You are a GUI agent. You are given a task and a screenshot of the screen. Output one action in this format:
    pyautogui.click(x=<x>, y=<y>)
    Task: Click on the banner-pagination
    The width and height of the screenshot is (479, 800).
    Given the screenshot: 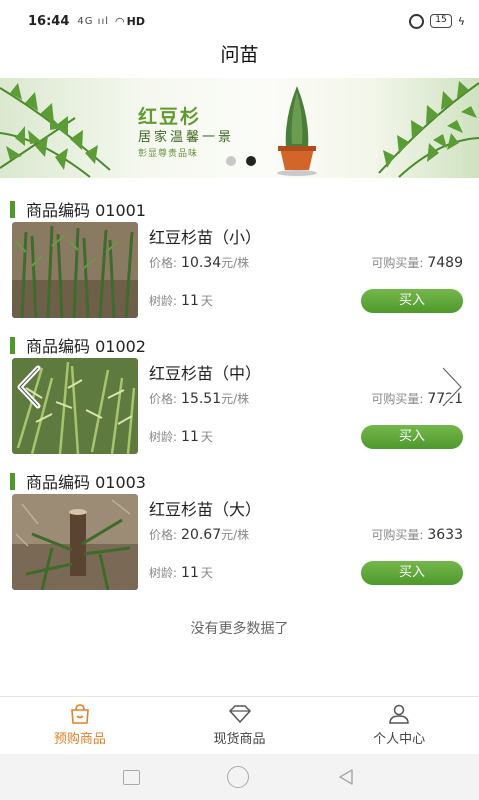 What is the action you would take?
    pyautogui.click(x=241, y=161)
    